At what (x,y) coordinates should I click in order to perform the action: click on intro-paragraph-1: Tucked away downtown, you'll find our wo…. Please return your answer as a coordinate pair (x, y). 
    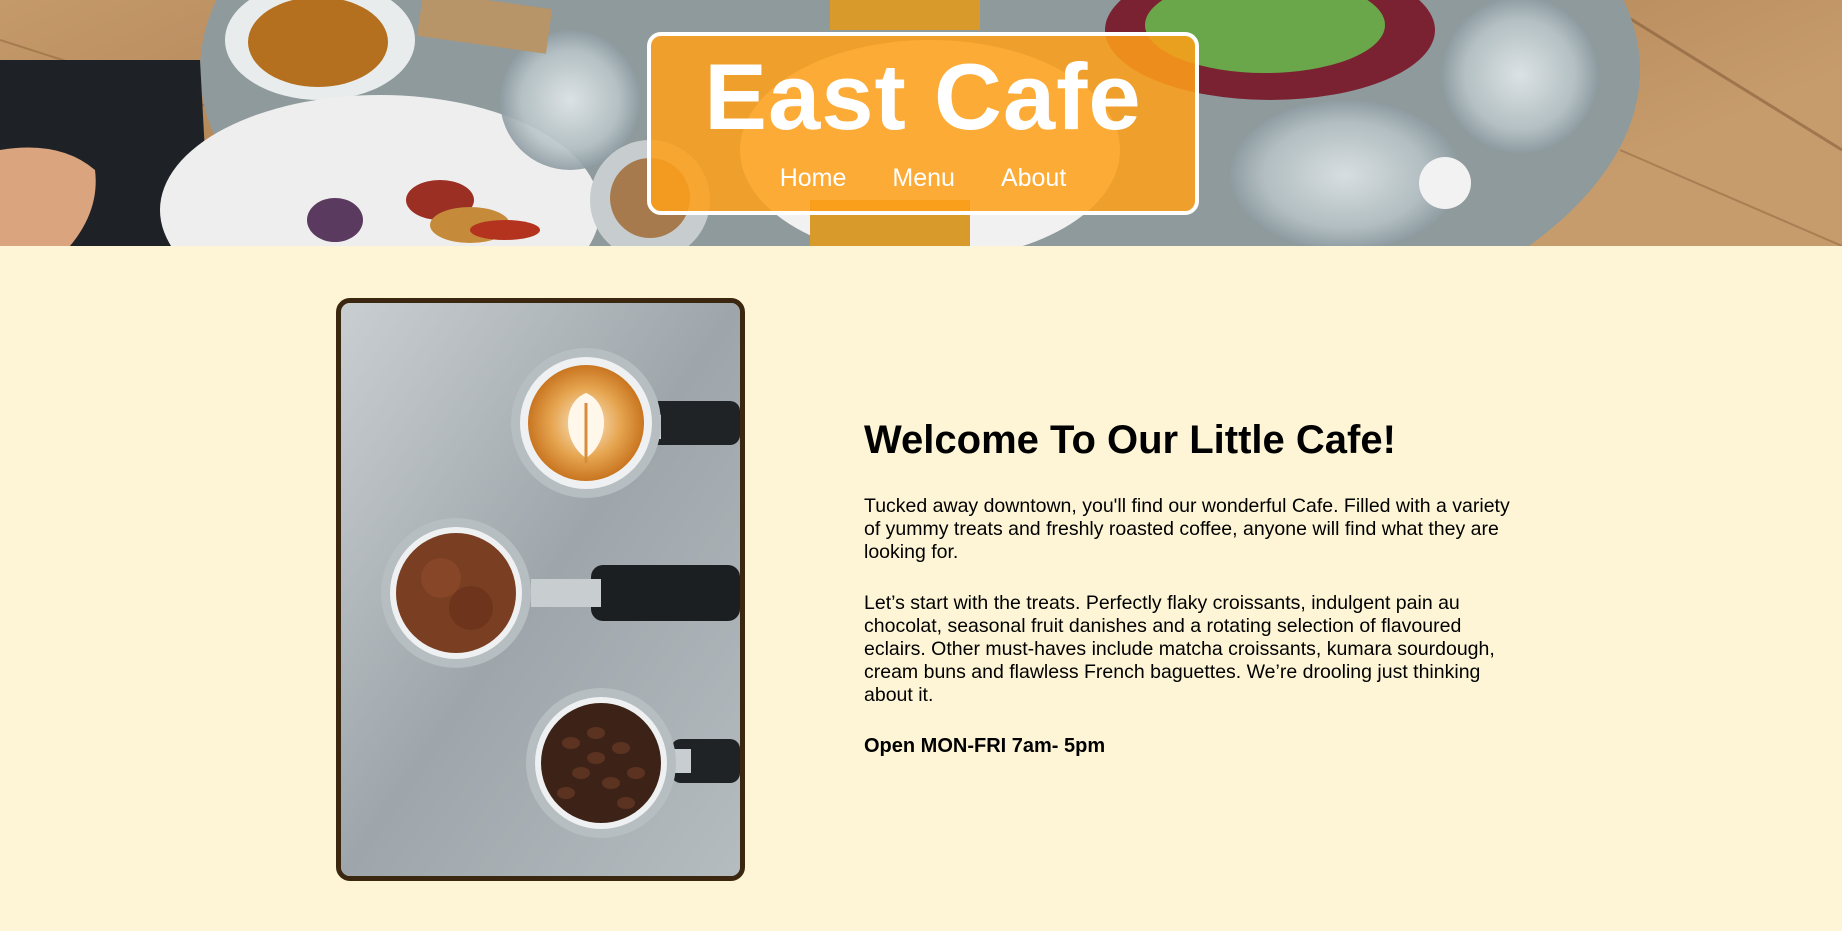
    Looking at the image, I should click on (1187, 529).